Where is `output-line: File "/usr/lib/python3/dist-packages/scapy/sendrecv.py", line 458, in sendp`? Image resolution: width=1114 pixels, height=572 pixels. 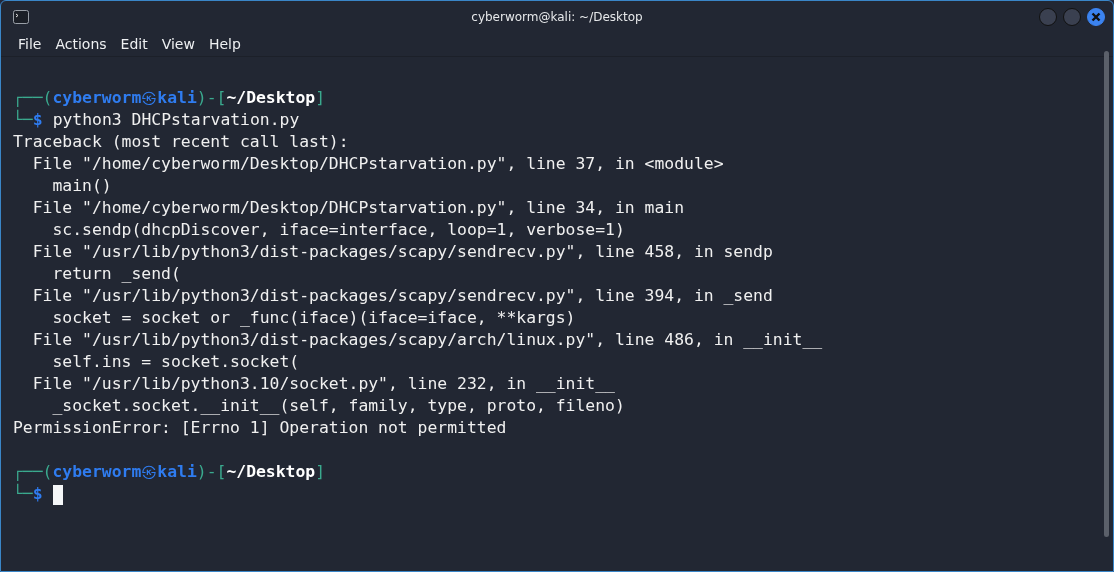 output-line: File "/usr/lib/python3/dist-packages/scapy/sendrecv.py", line 458, in sendp is located at coordinates (402, 251).